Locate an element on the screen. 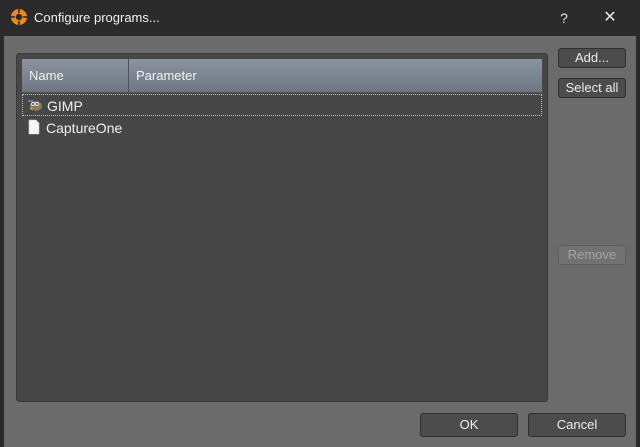 Image resolution: width=640 pixels, height=447 pixels. list-header: Name Parameter is located at coordinates (282, 76).